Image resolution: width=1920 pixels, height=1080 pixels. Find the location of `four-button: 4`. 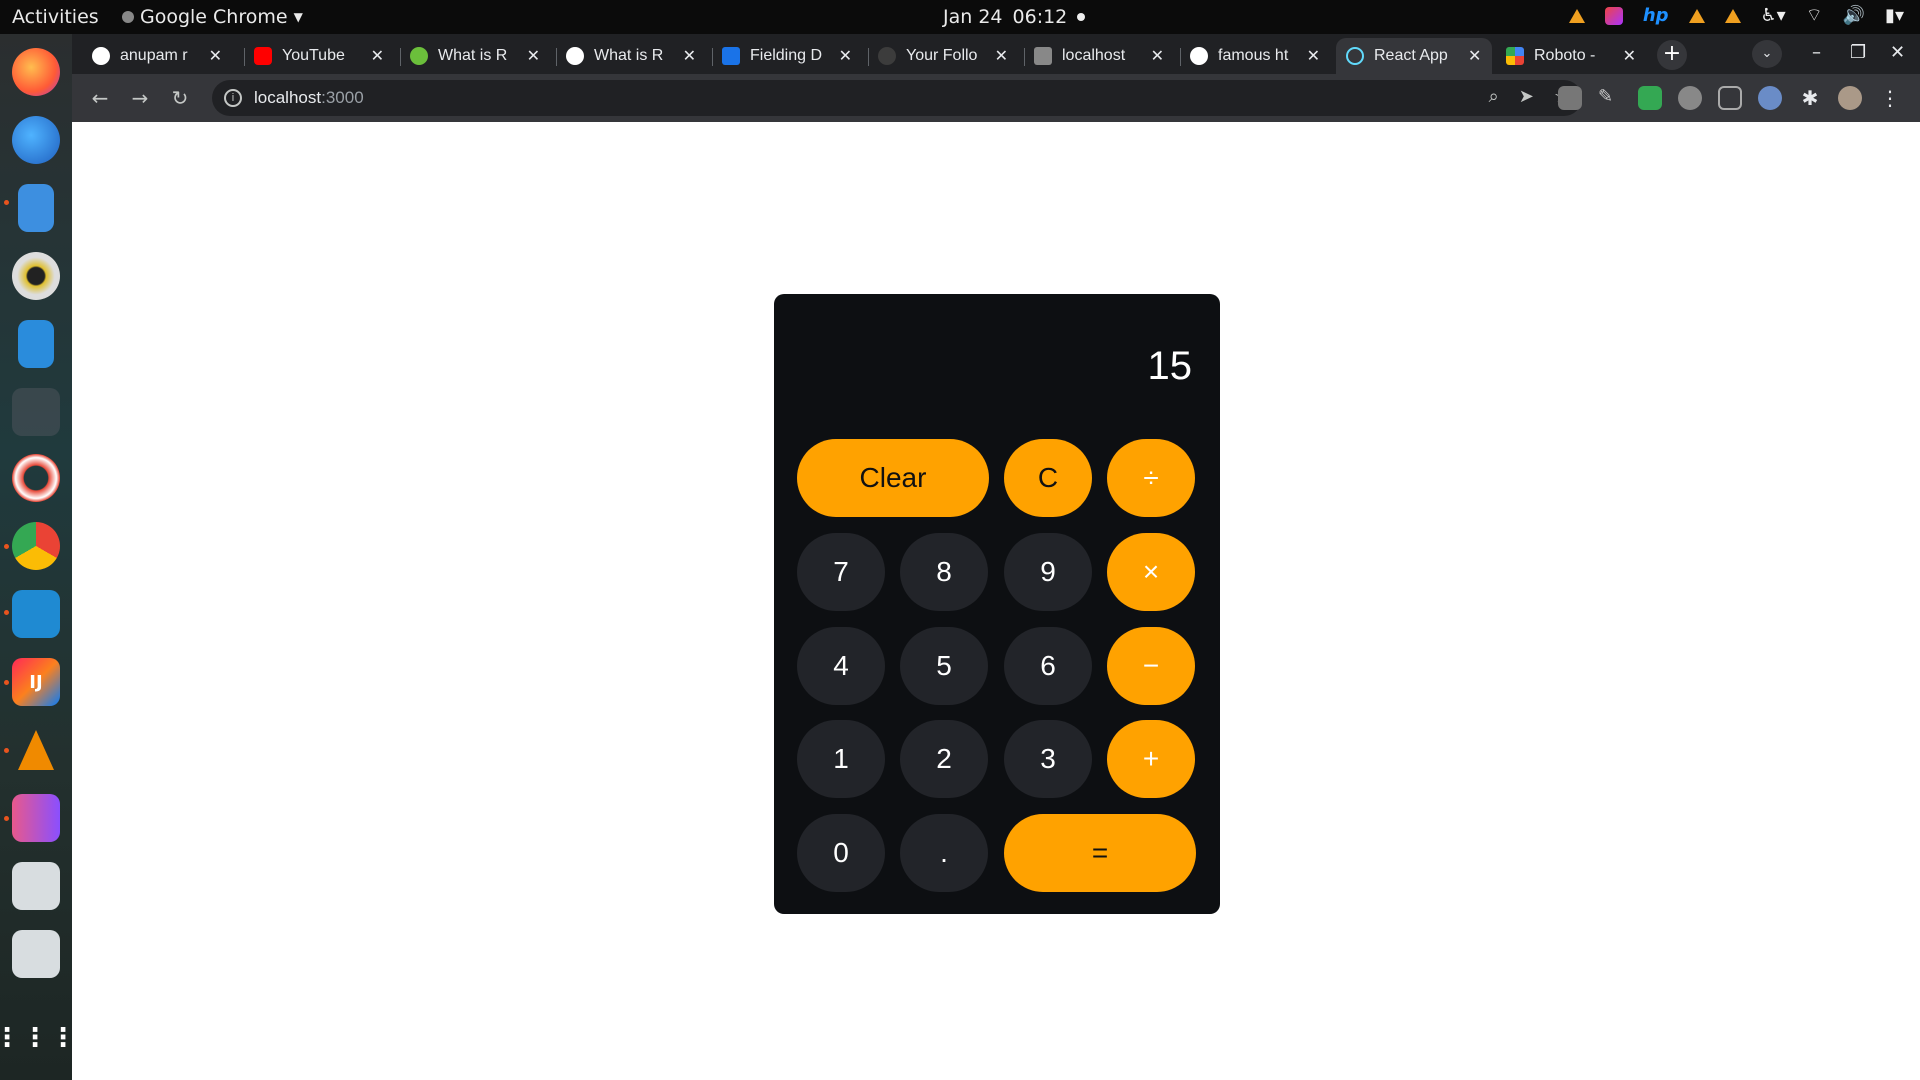

four-button: 4 is located at coordinates (841, 666).